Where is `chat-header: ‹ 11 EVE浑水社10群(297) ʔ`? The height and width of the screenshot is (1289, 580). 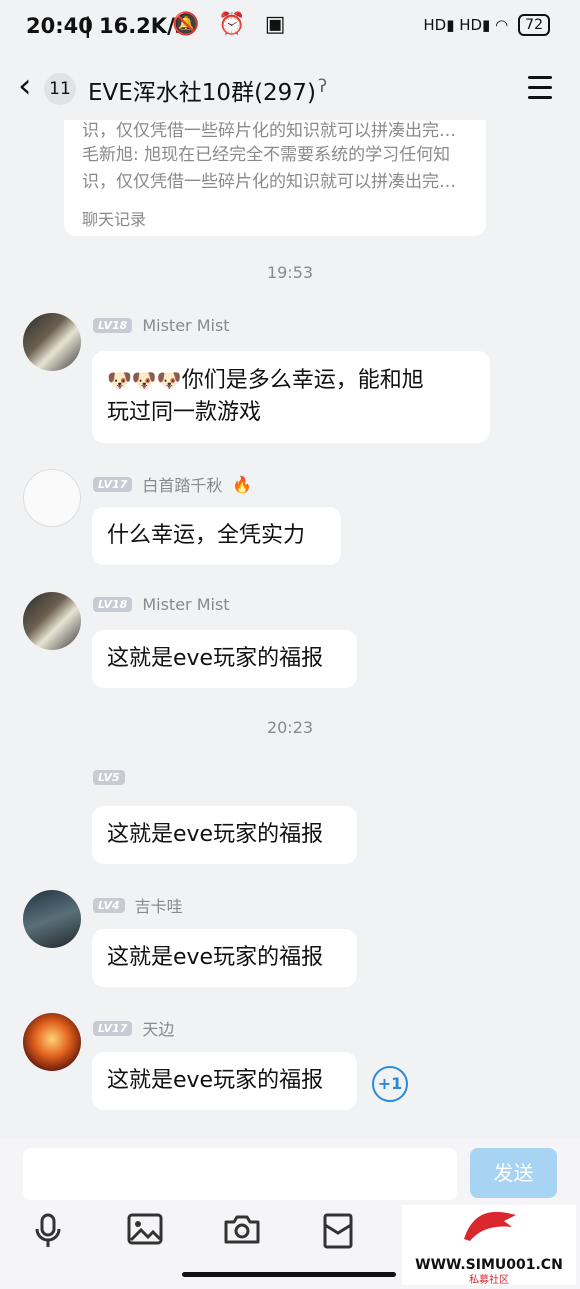 chat-header: ‹ 11 EVE浑水社10群(297) ʔ is located at coordinates (290, 88).